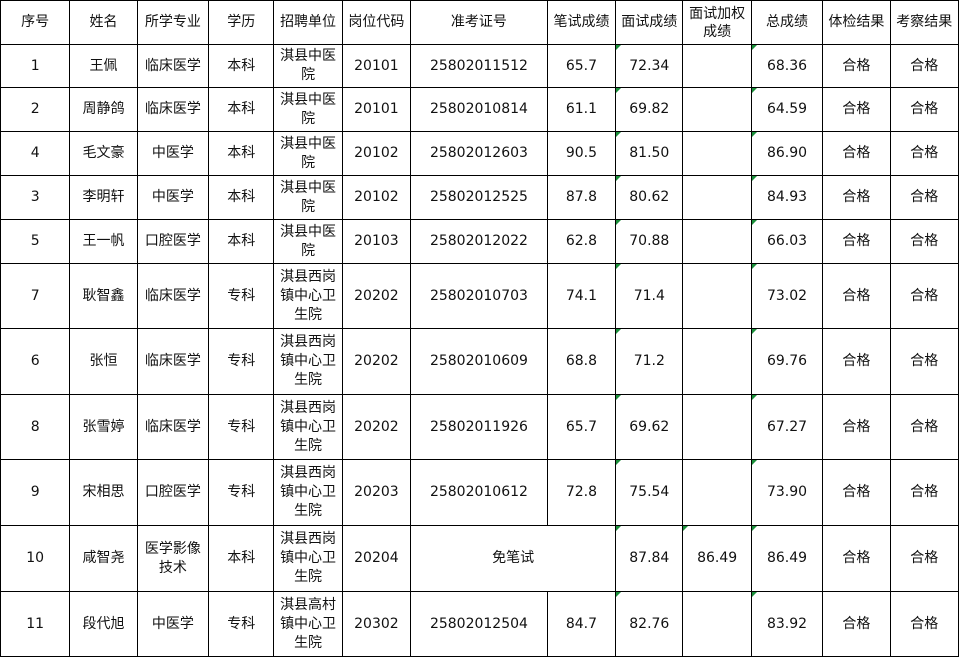 This screenshot has height=658, width=960. Describe the element at coordinates (581, 241) in the screenshot. I see `written-score-cell: 62.8` at that location.